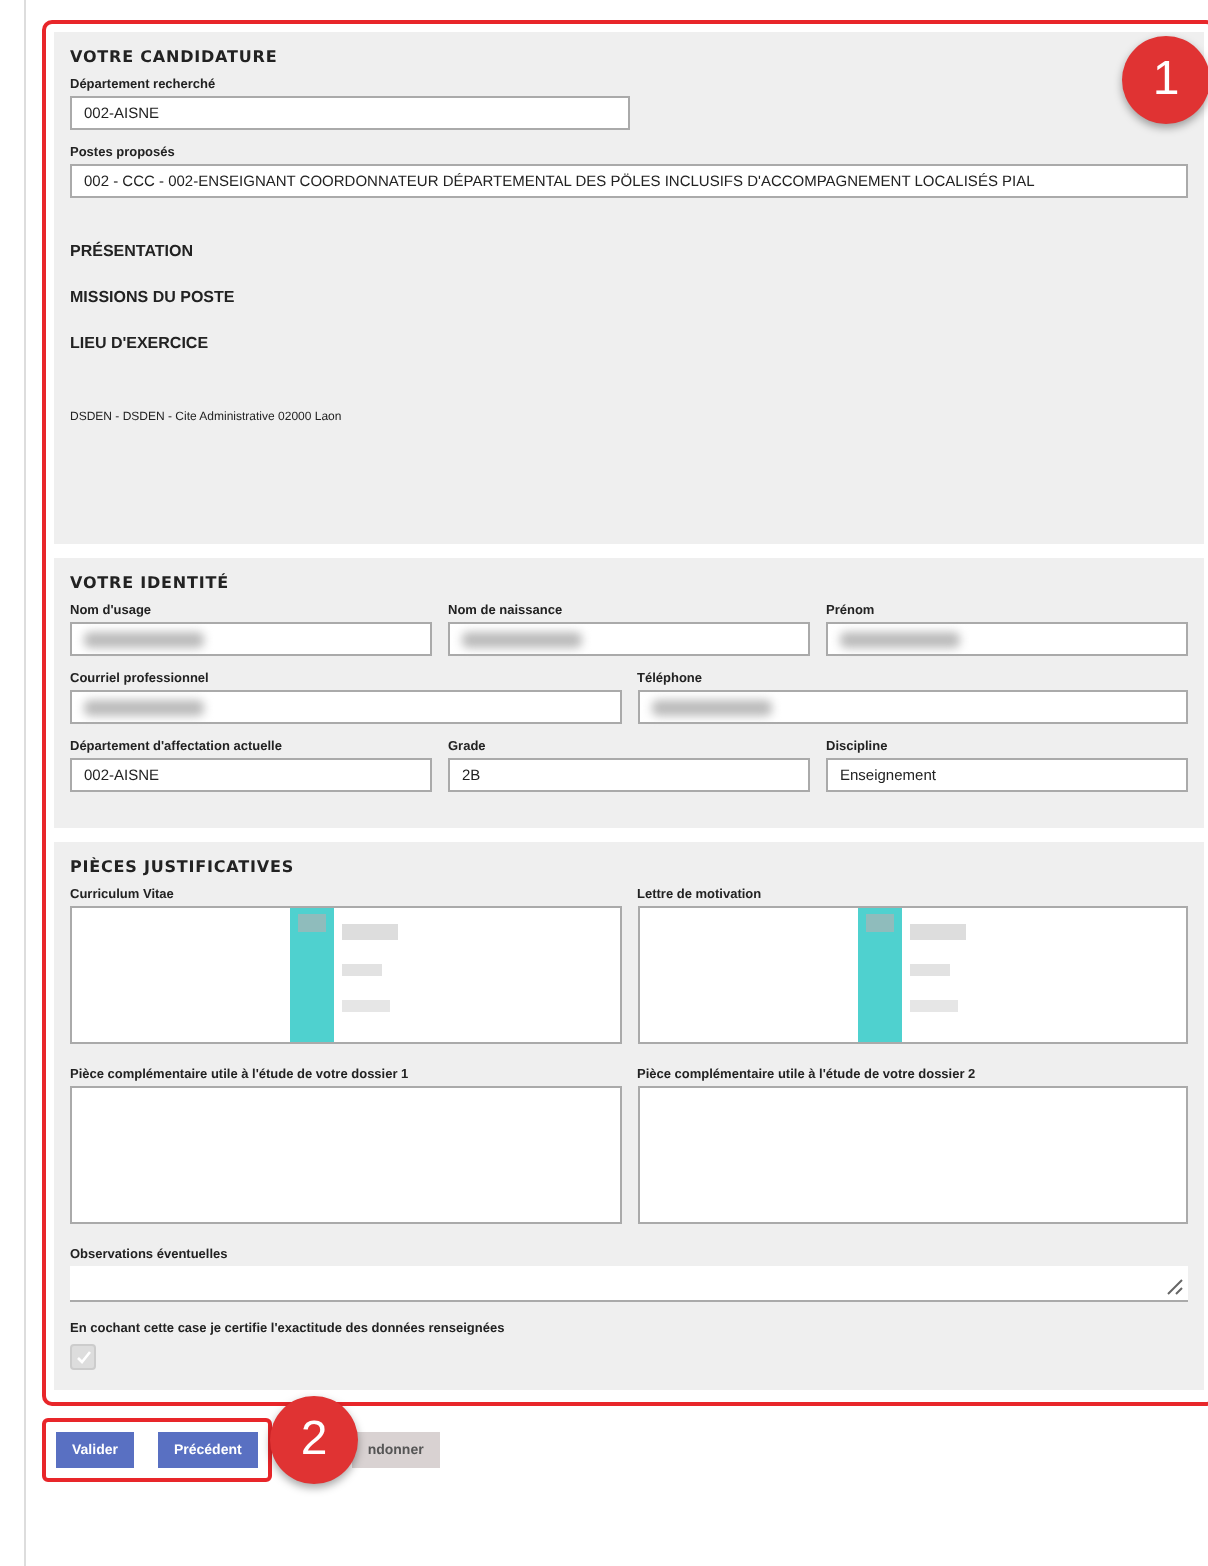 The height and width of the screenshot is (1566, 1208). What do you see at coordinates (132, 251) in the screenshot?
I see `subheading: PRÉSENTATION` at bounding box center [132, 251].